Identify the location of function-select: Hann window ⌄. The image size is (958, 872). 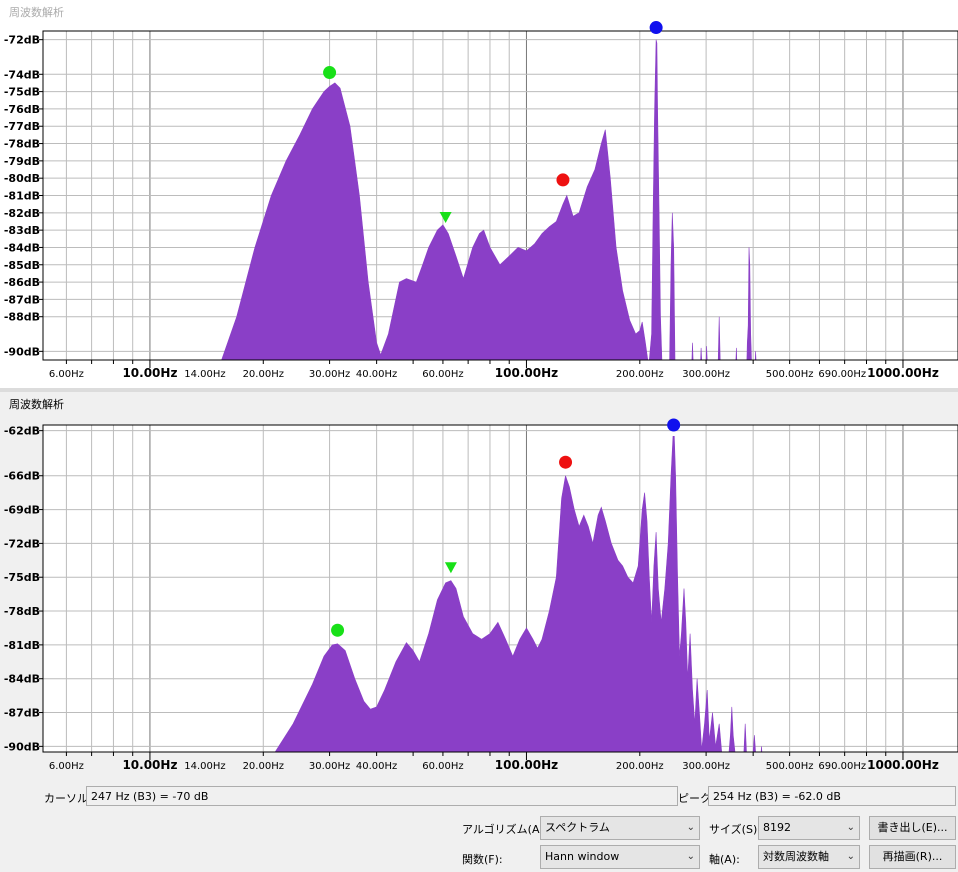
(620, 857).